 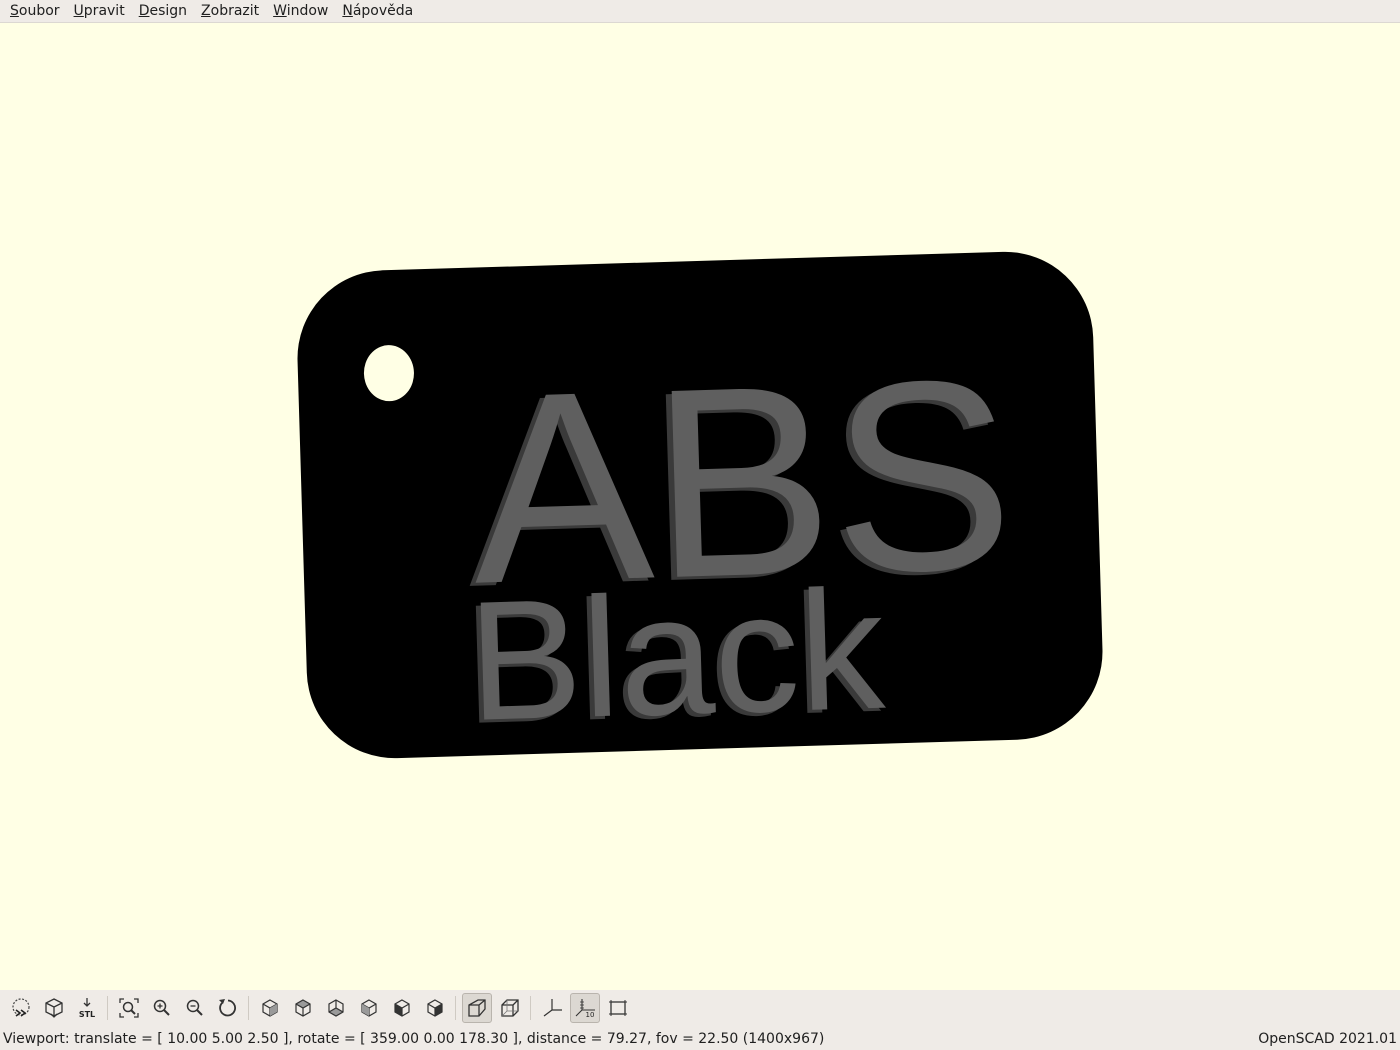 I want to click on view-right-icon, so click(x=270, y=1008).